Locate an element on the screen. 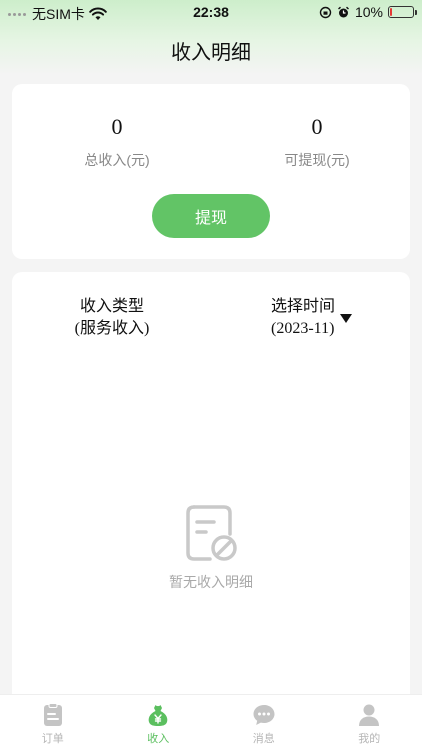  battery-icon is located at coordinates (402, 12).